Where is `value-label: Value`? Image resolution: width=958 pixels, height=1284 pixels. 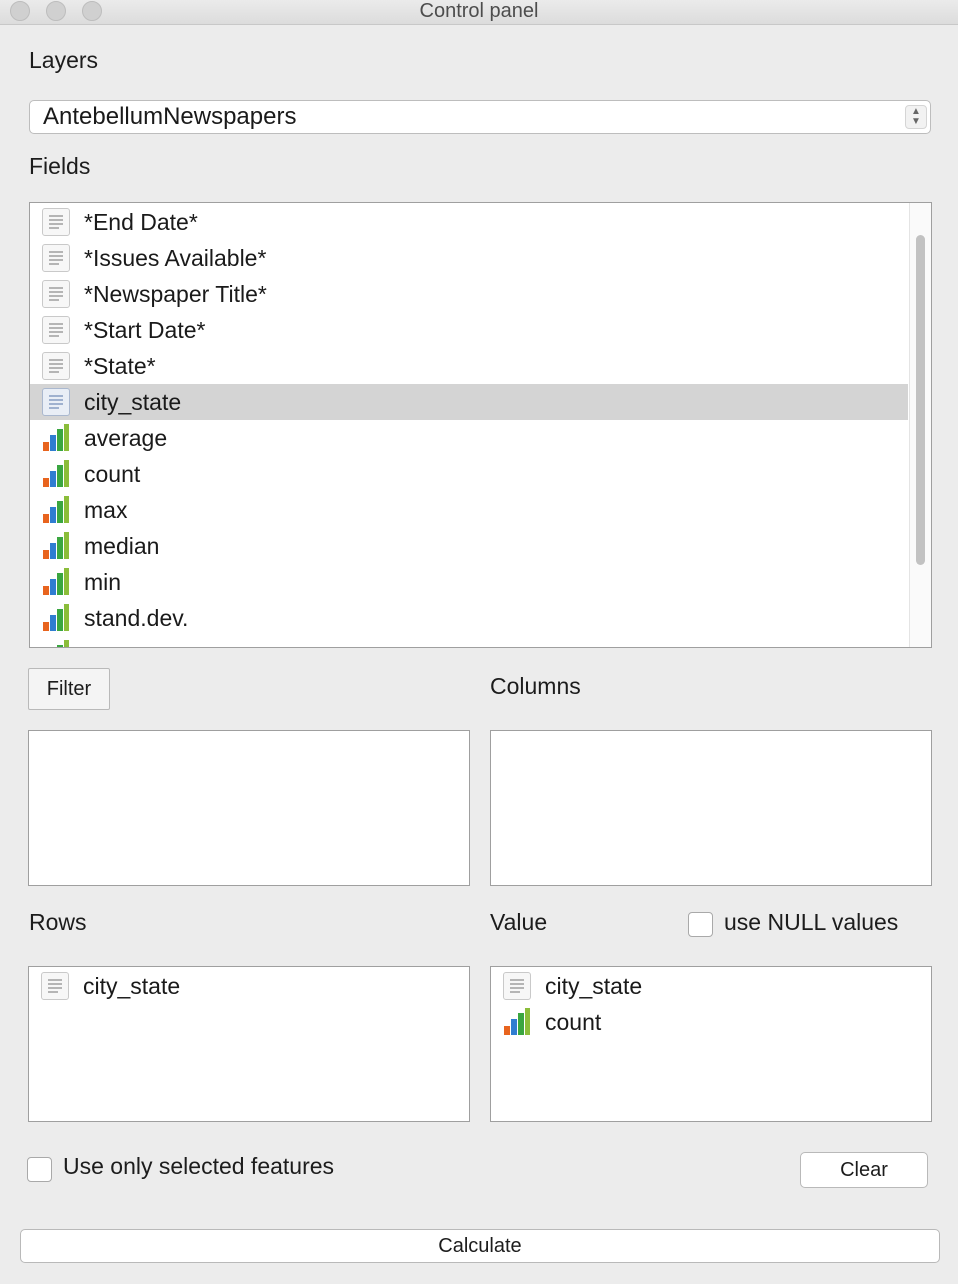 value-label: Value is located at coordinates (519, 922).